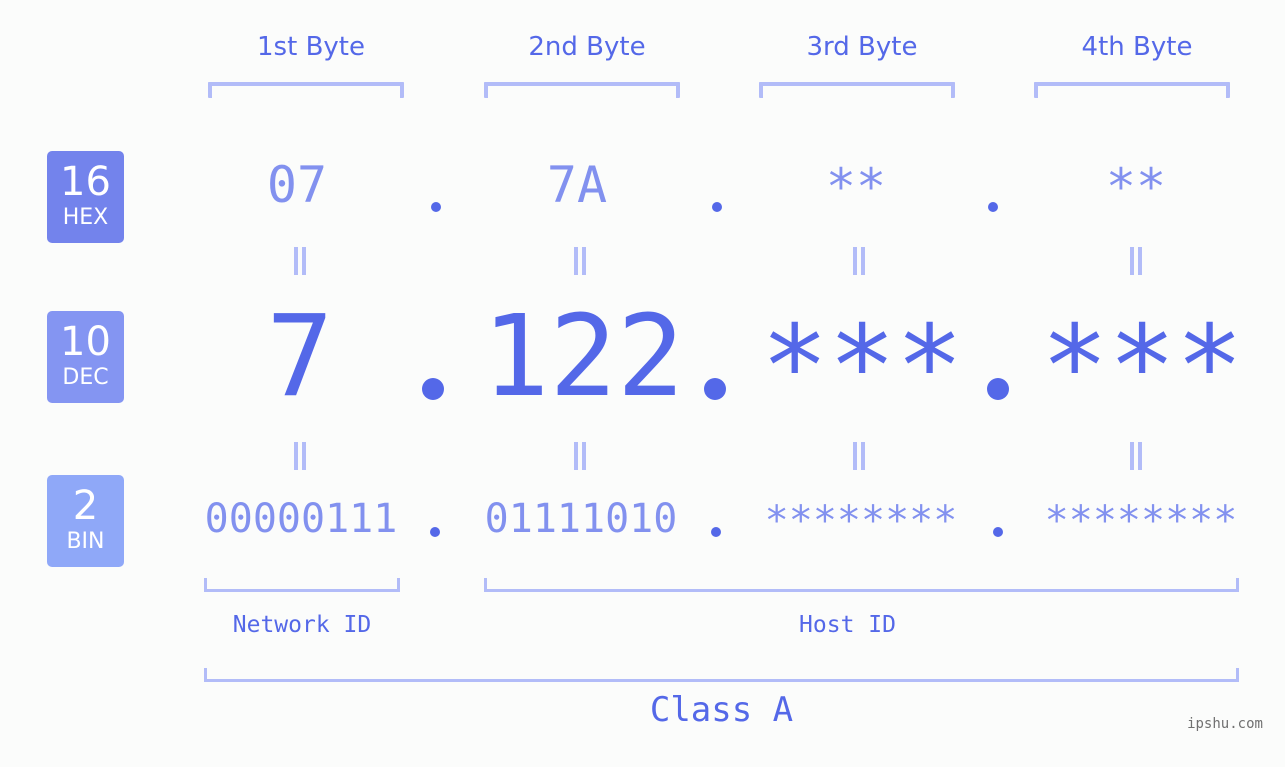  What do you see at coordinates (862, 47) in the screenshot?
I see `byte-header-3: 3rd Byte` at bounding box center [862, 47].